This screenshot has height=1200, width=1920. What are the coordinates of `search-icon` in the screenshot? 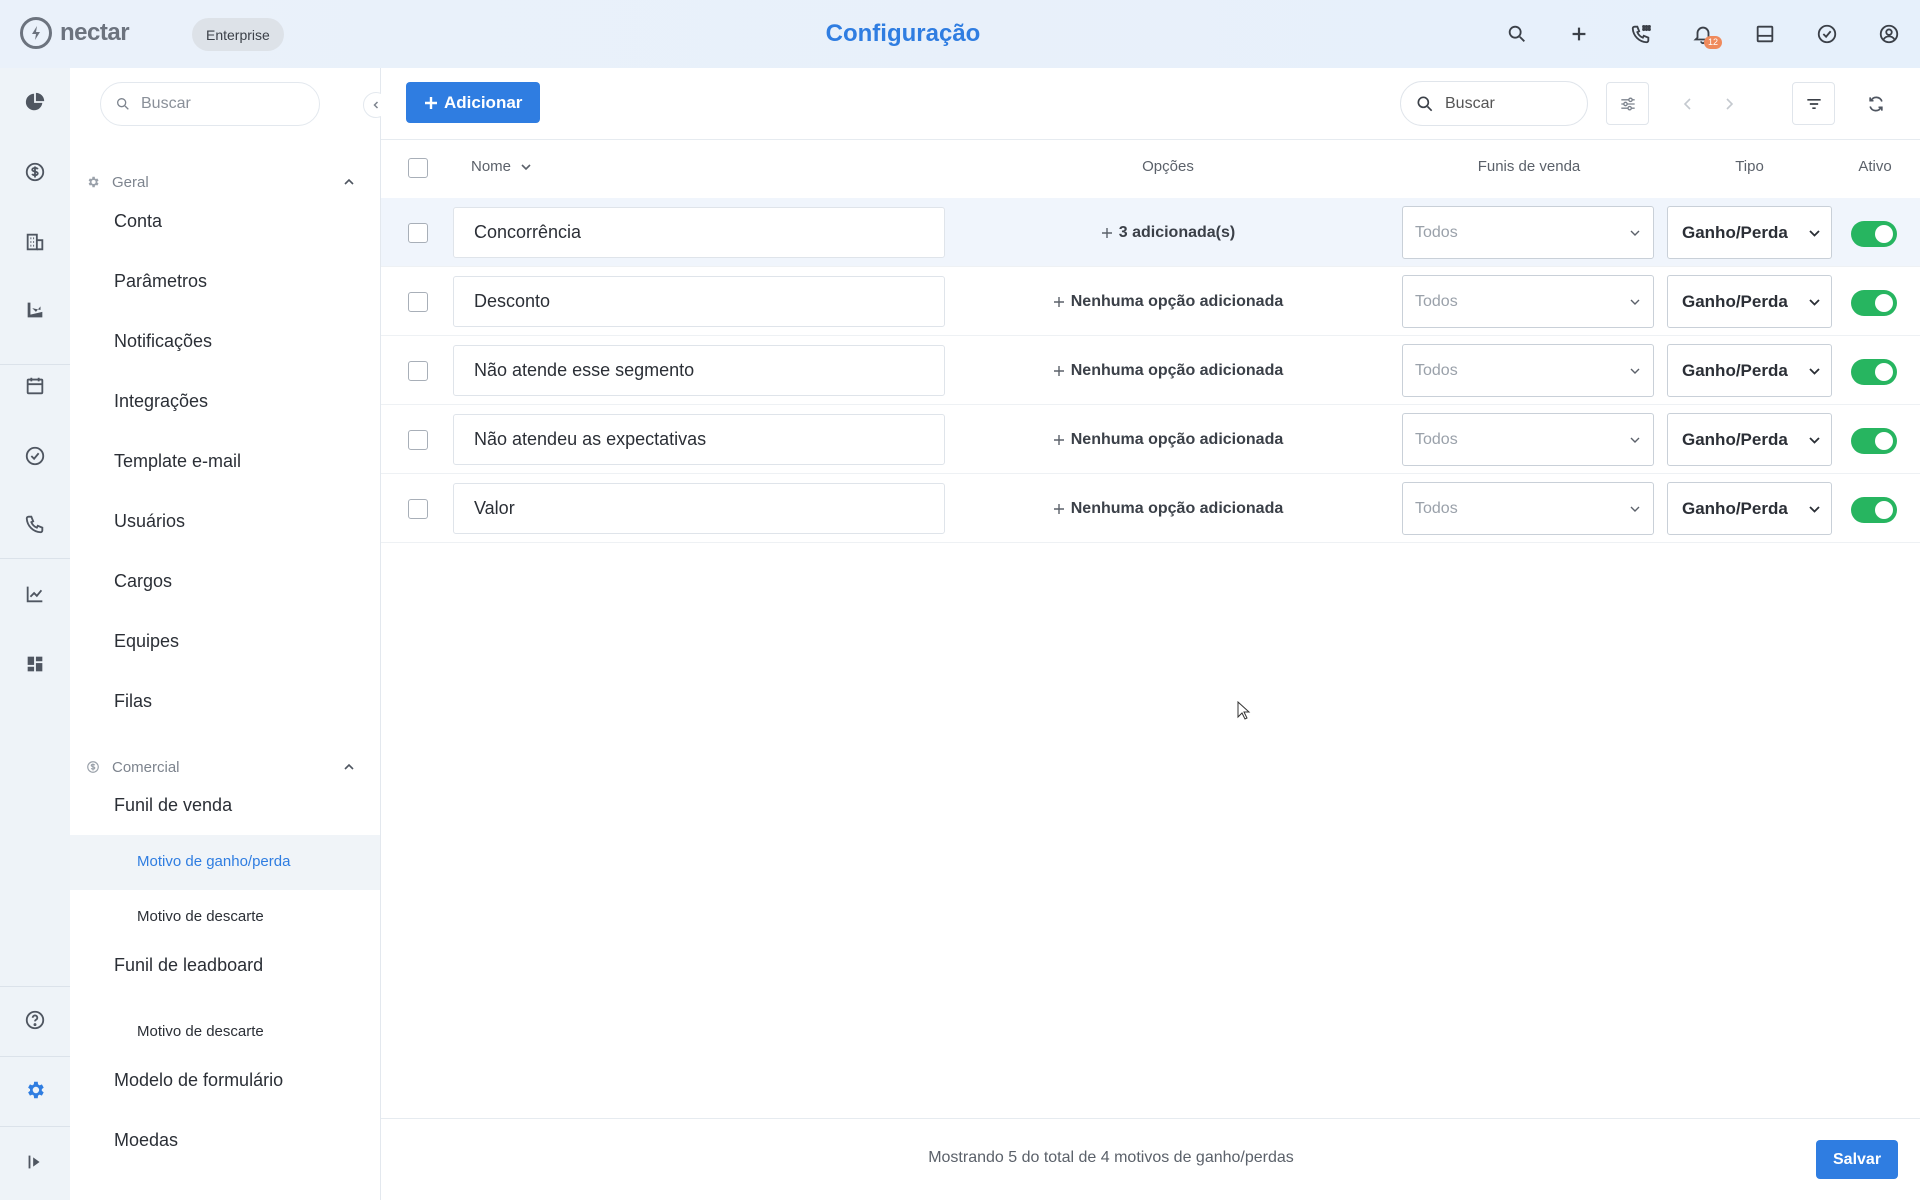 It's located at (123, 104).